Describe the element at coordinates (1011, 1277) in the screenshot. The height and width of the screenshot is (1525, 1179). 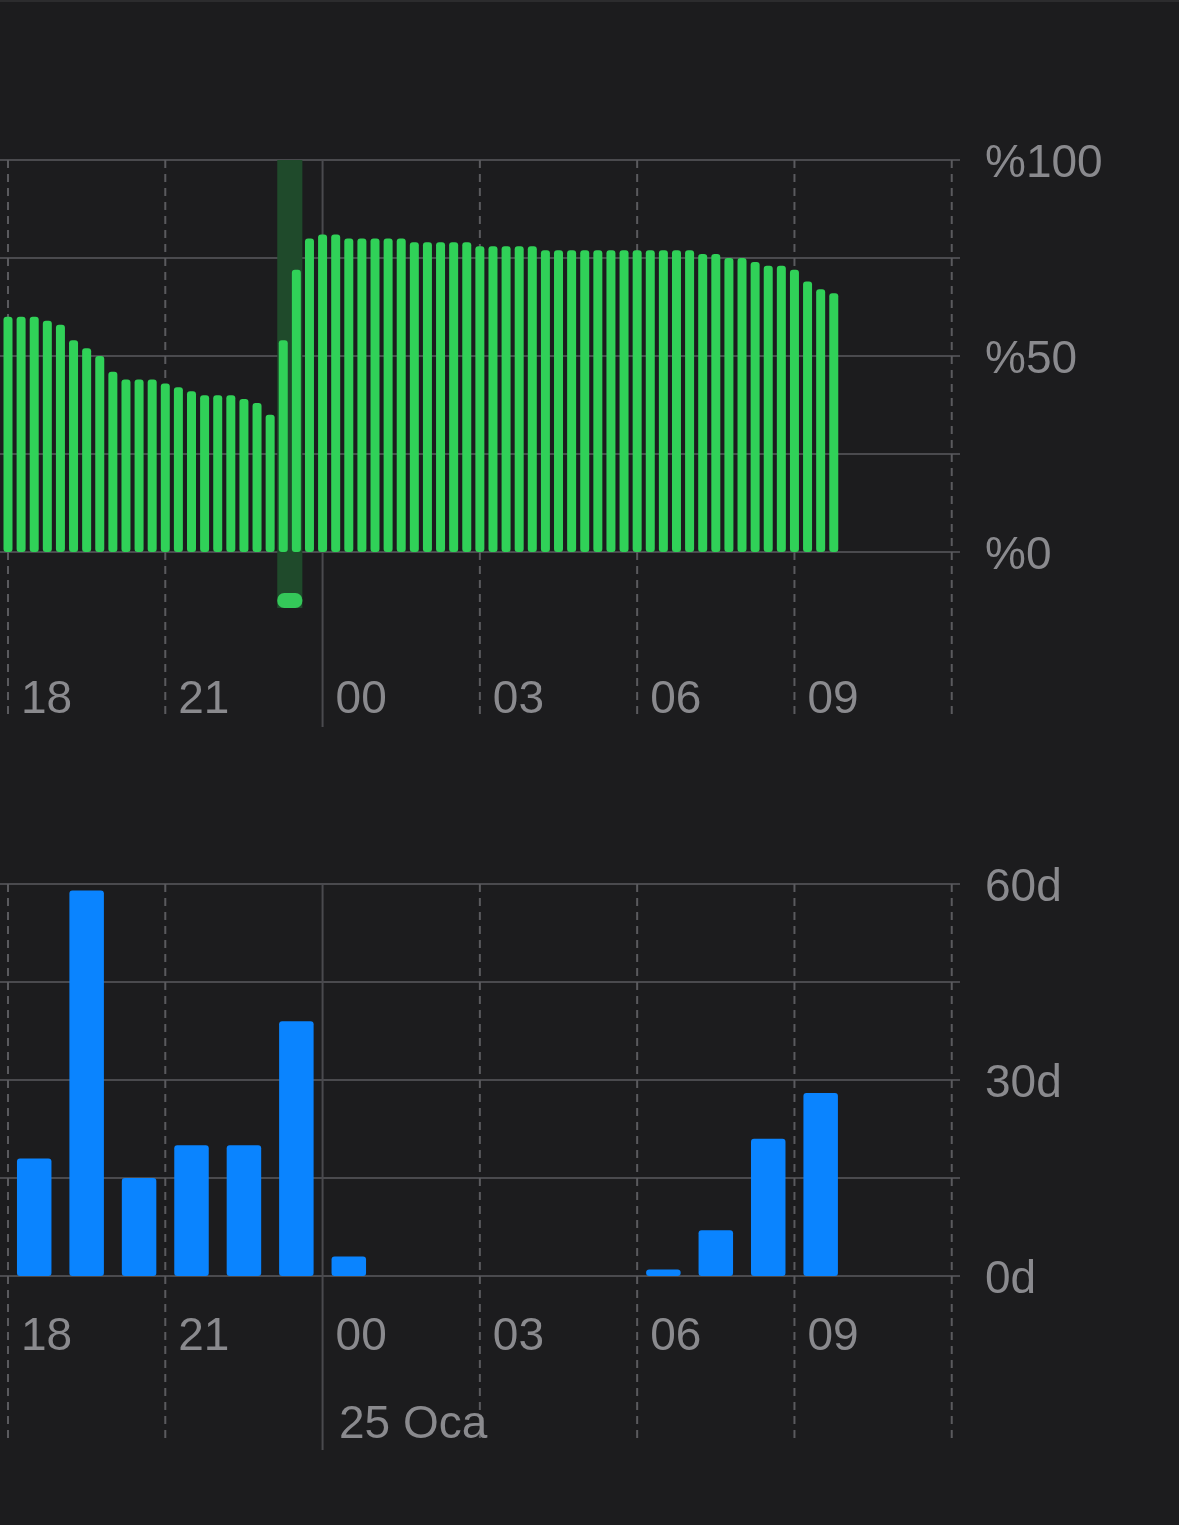
I see `axis-label: 0d` at that location.